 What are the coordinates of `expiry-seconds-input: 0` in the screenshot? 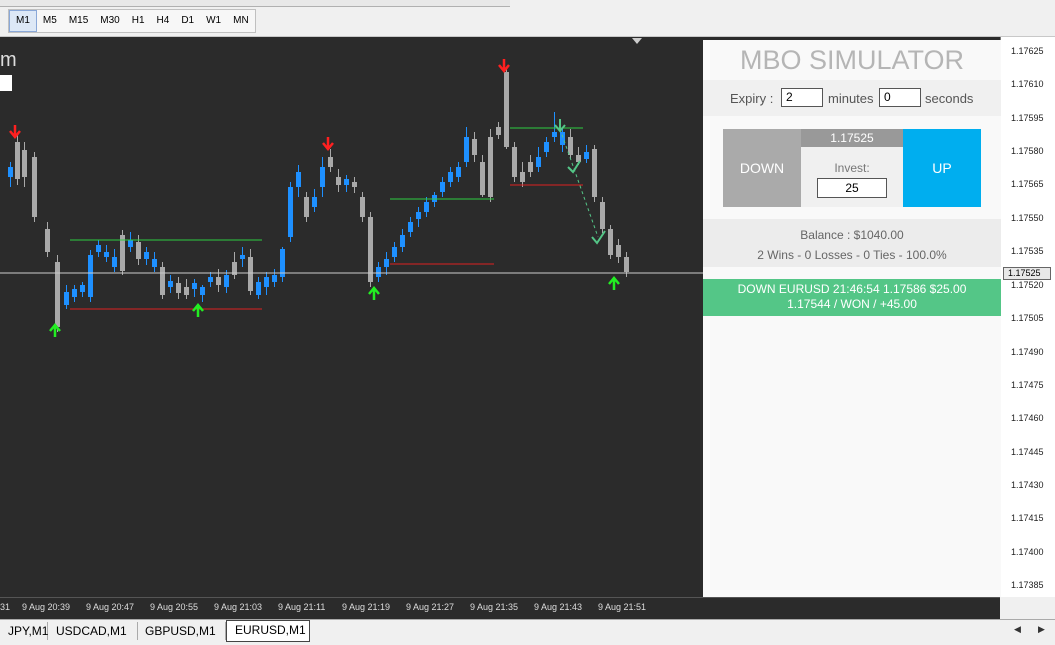 It's located at (900, 97).